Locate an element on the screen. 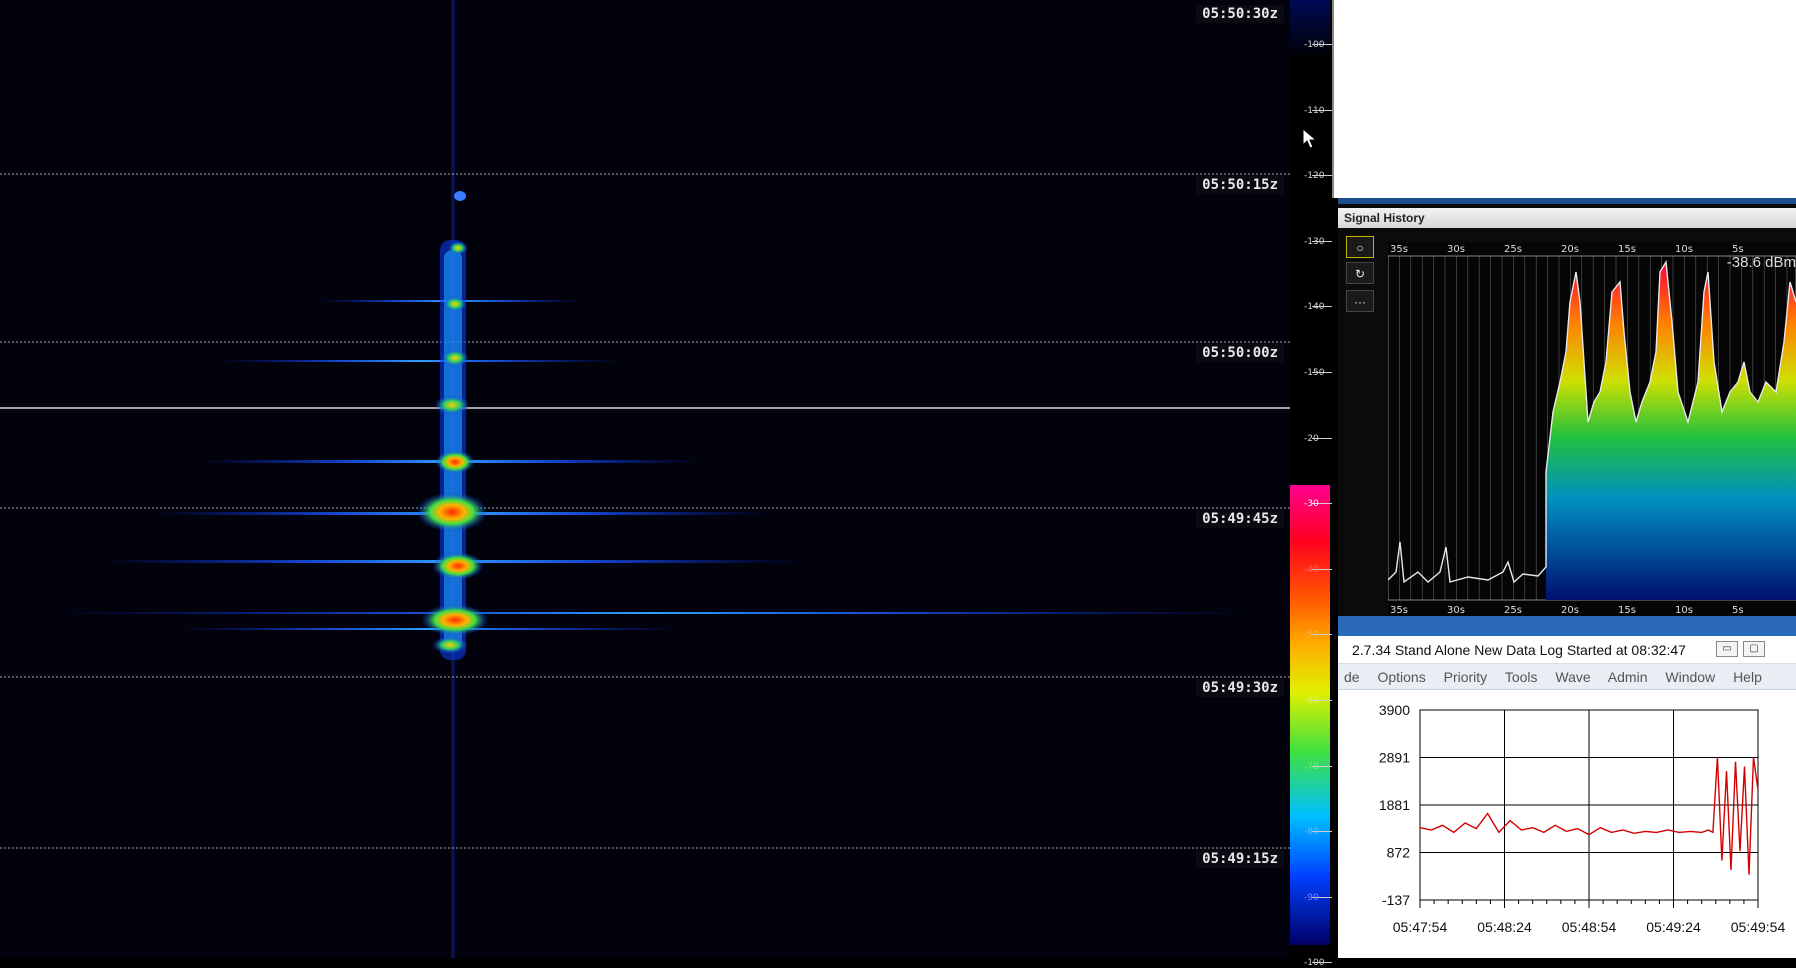 This screenshot has width=1796, height=968. menu-item-wave: Wave is located at coordinates (1572, 677).